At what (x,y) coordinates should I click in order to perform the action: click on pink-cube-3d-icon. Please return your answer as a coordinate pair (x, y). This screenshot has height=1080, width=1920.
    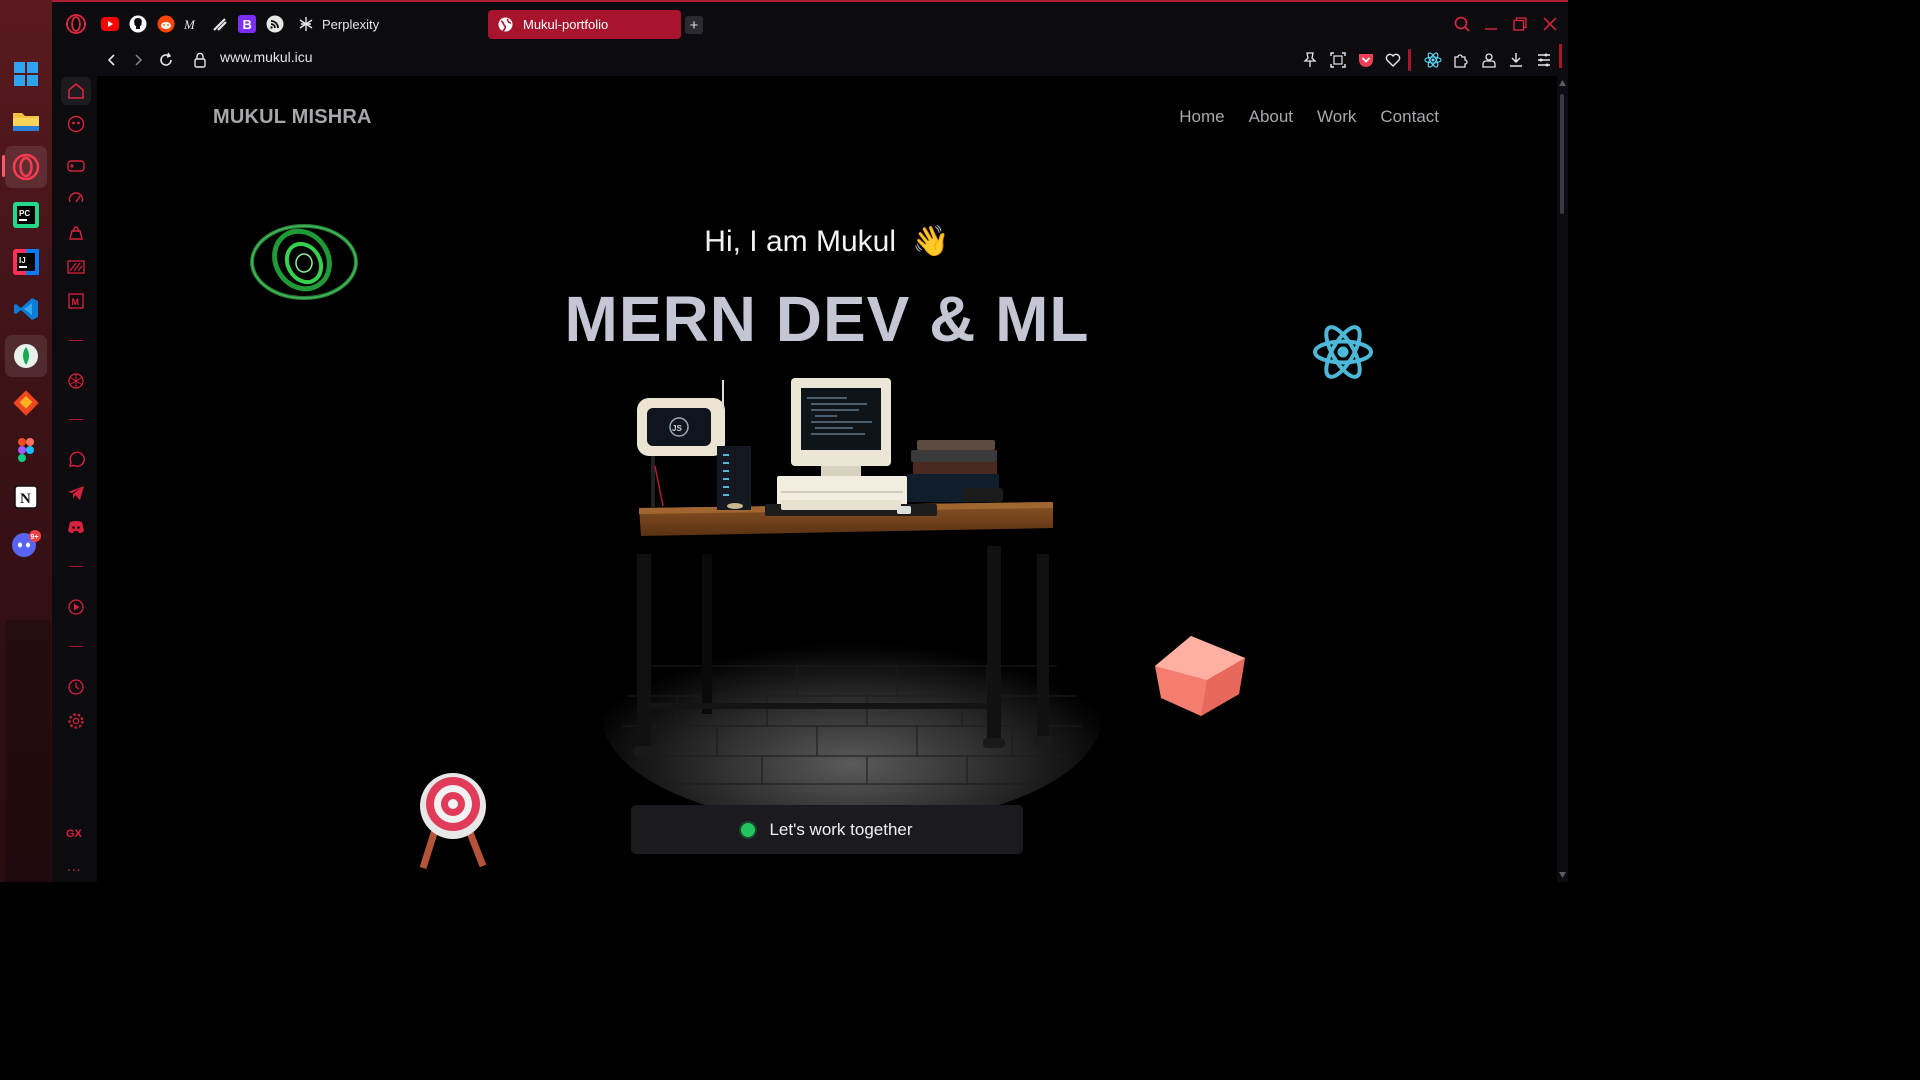
    Looking at the image, I should click on (1200, 676).